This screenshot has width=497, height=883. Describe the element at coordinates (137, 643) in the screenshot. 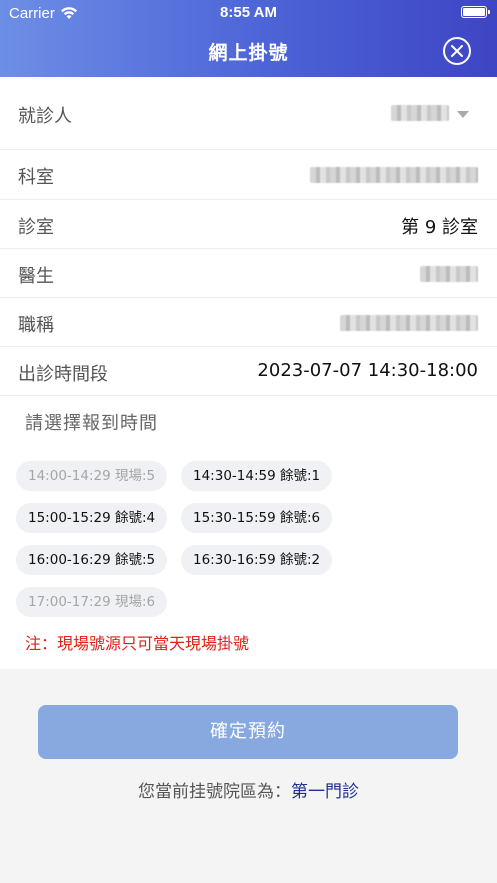

I see `onsite-note: 注：現場號源只可當天現場掛號` at that location.